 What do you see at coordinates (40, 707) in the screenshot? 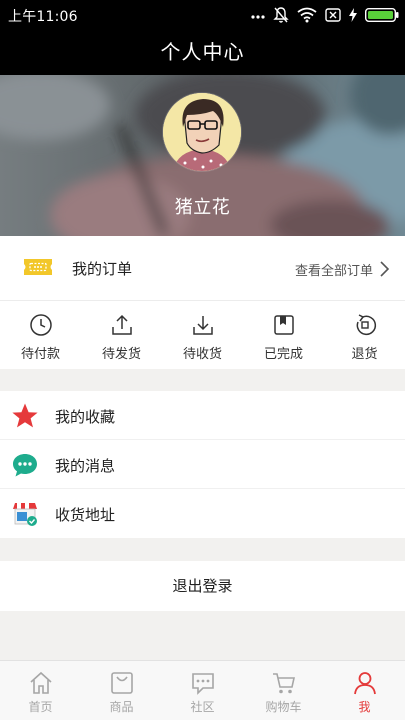
I see `nav-label: 首页` at bounding box center [40, 707].